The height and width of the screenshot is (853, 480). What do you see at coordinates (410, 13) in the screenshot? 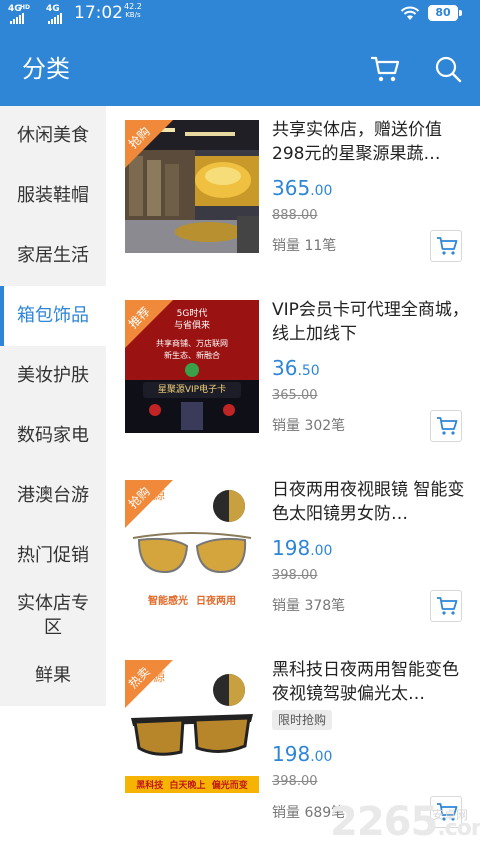
I see `wifi-icon` at bounding box center [410, 13].